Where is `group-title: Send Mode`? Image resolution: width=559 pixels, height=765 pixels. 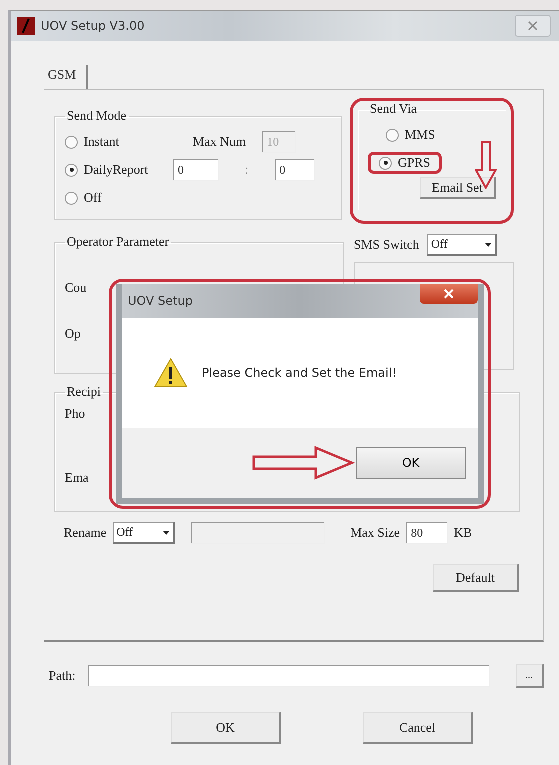 group-title: Send Mode is located at coordinates (97, 116).